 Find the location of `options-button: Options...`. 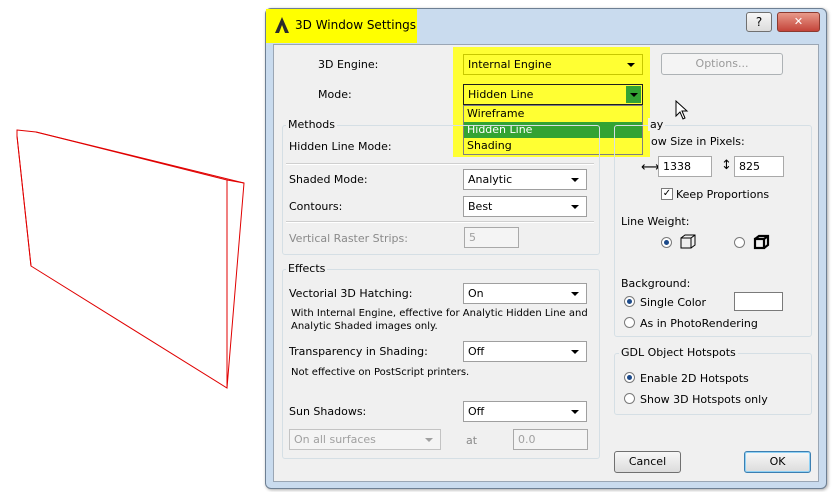

options-button: Options... is located at coordinates (722, 64).